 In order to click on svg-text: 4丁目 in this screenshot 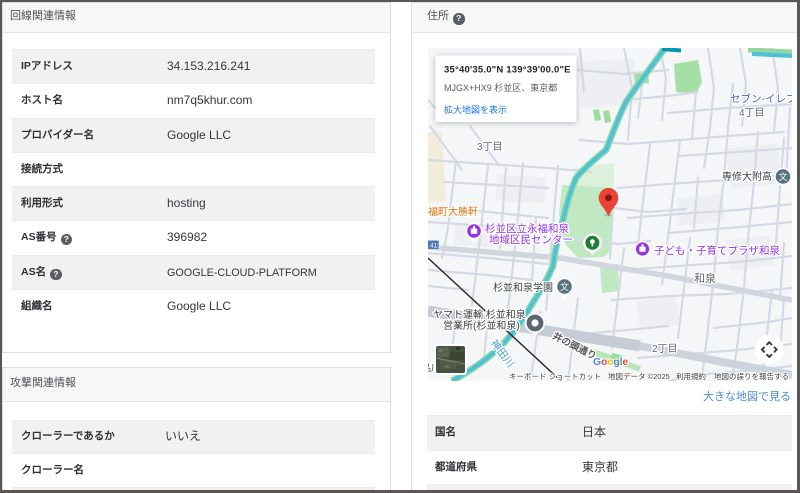, I will do `click(752, 113)`.